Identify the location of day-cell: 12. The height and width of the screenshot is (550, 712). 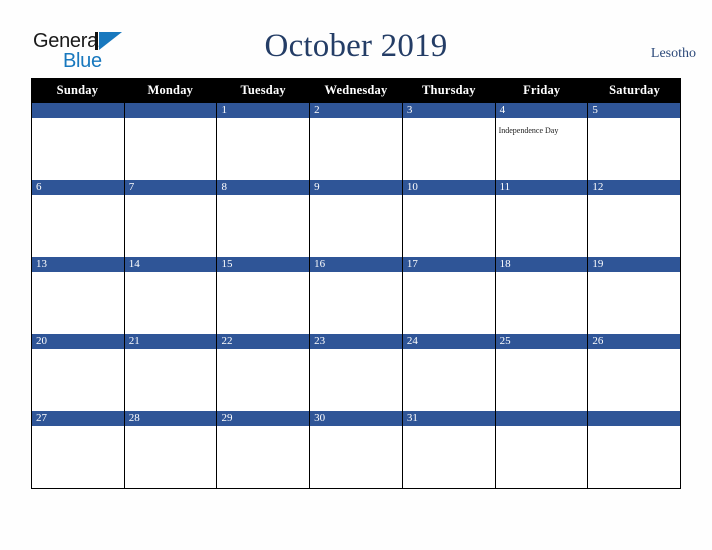
(635, 218).